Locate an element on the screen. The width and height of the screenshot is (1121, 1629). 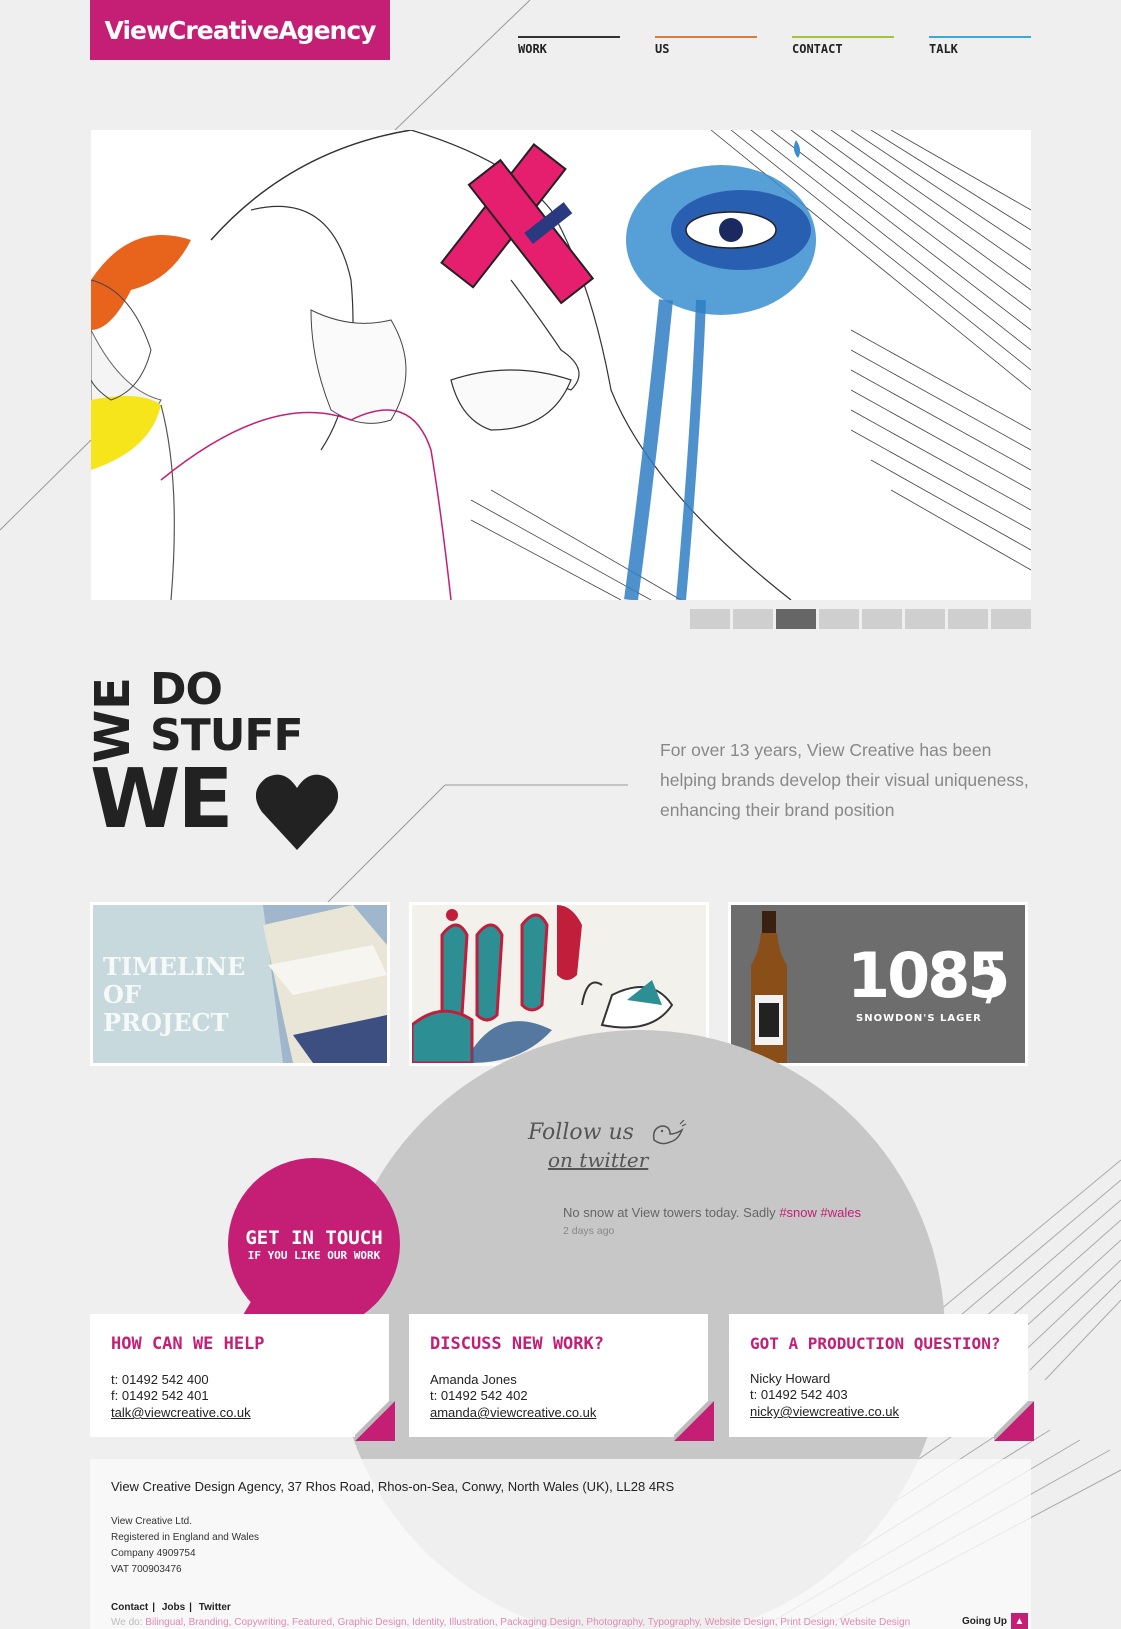
timeline-text: TIMELINE OF PROJECT is located at coordinates (174, 994).